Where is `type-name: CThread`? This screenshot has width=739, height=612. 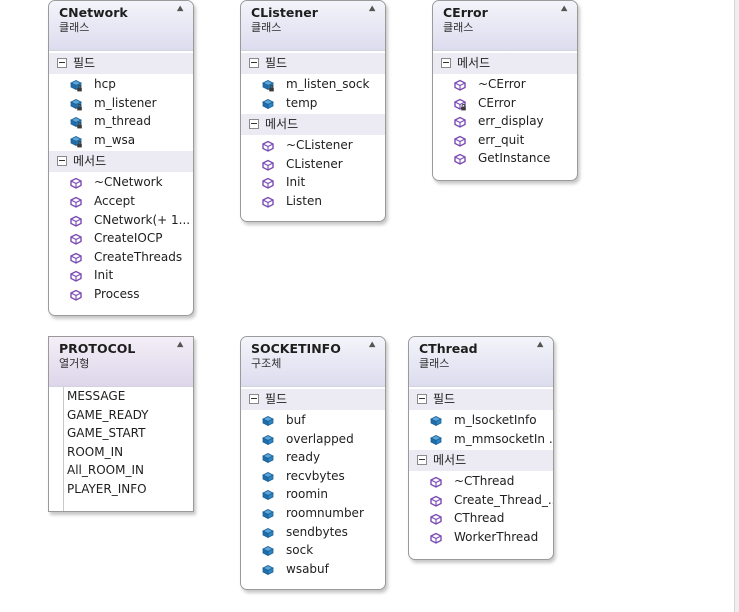
type-name: CThread is located at coordinates (448, 348).